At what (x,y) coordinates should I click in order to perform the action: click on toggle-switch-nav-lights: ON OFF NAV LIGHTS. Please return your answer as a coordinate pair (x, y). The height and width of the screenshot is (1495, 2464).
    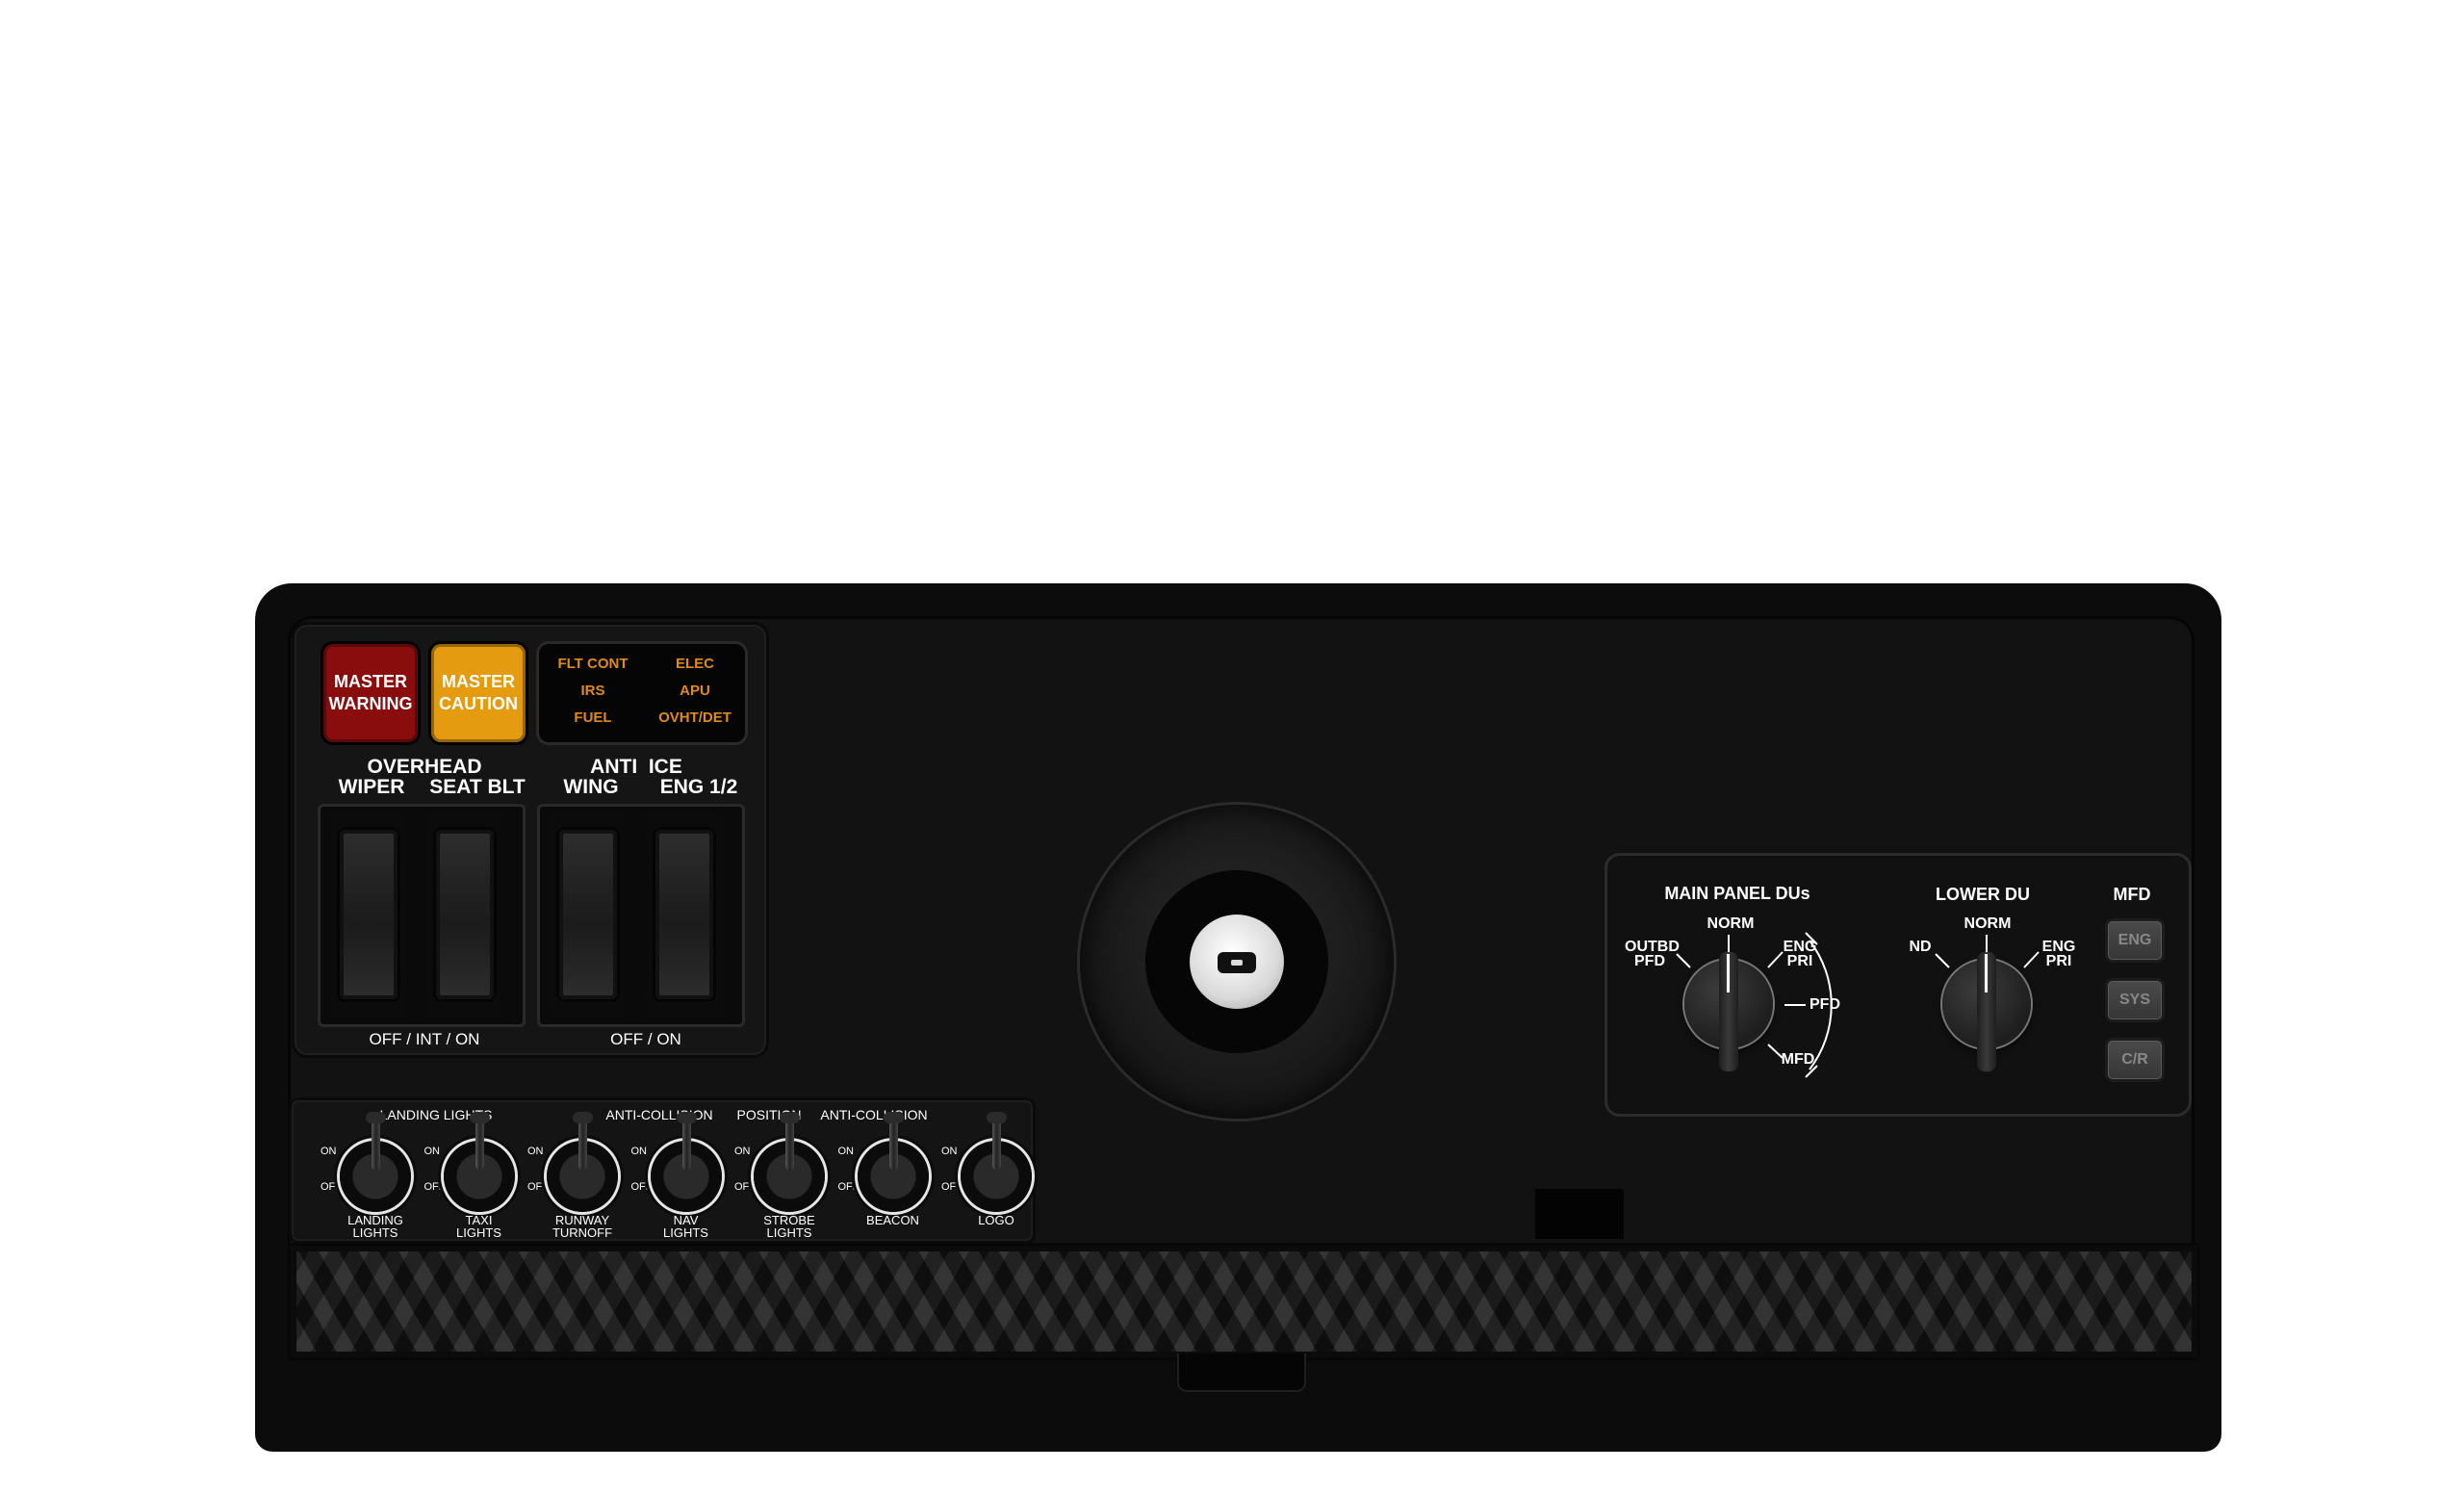
    Looking at the image, I should click on (684, 1170).